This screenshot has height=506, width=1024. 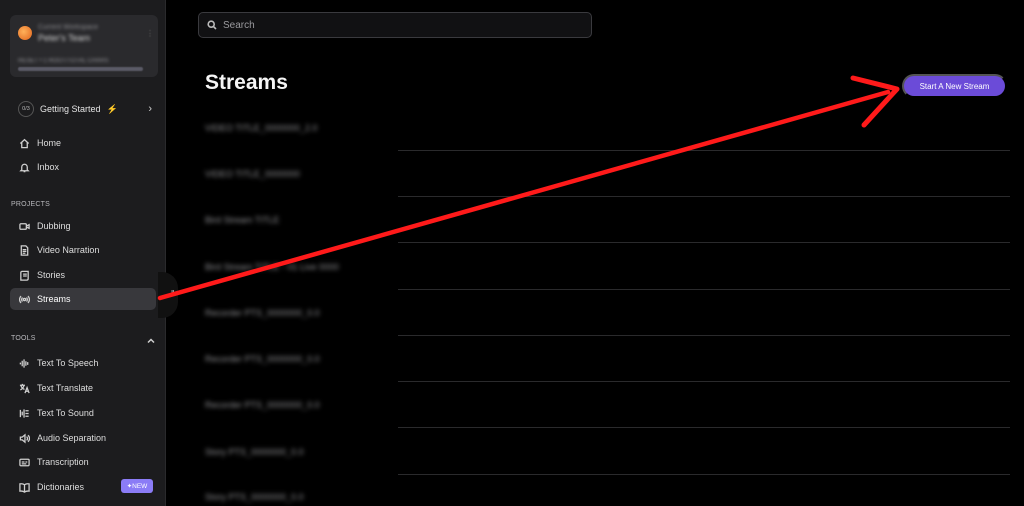 What do you see at coordinates (24, 413) in the screenshot?
I see `sound-effects-icon` at bounding box center [24, 413].